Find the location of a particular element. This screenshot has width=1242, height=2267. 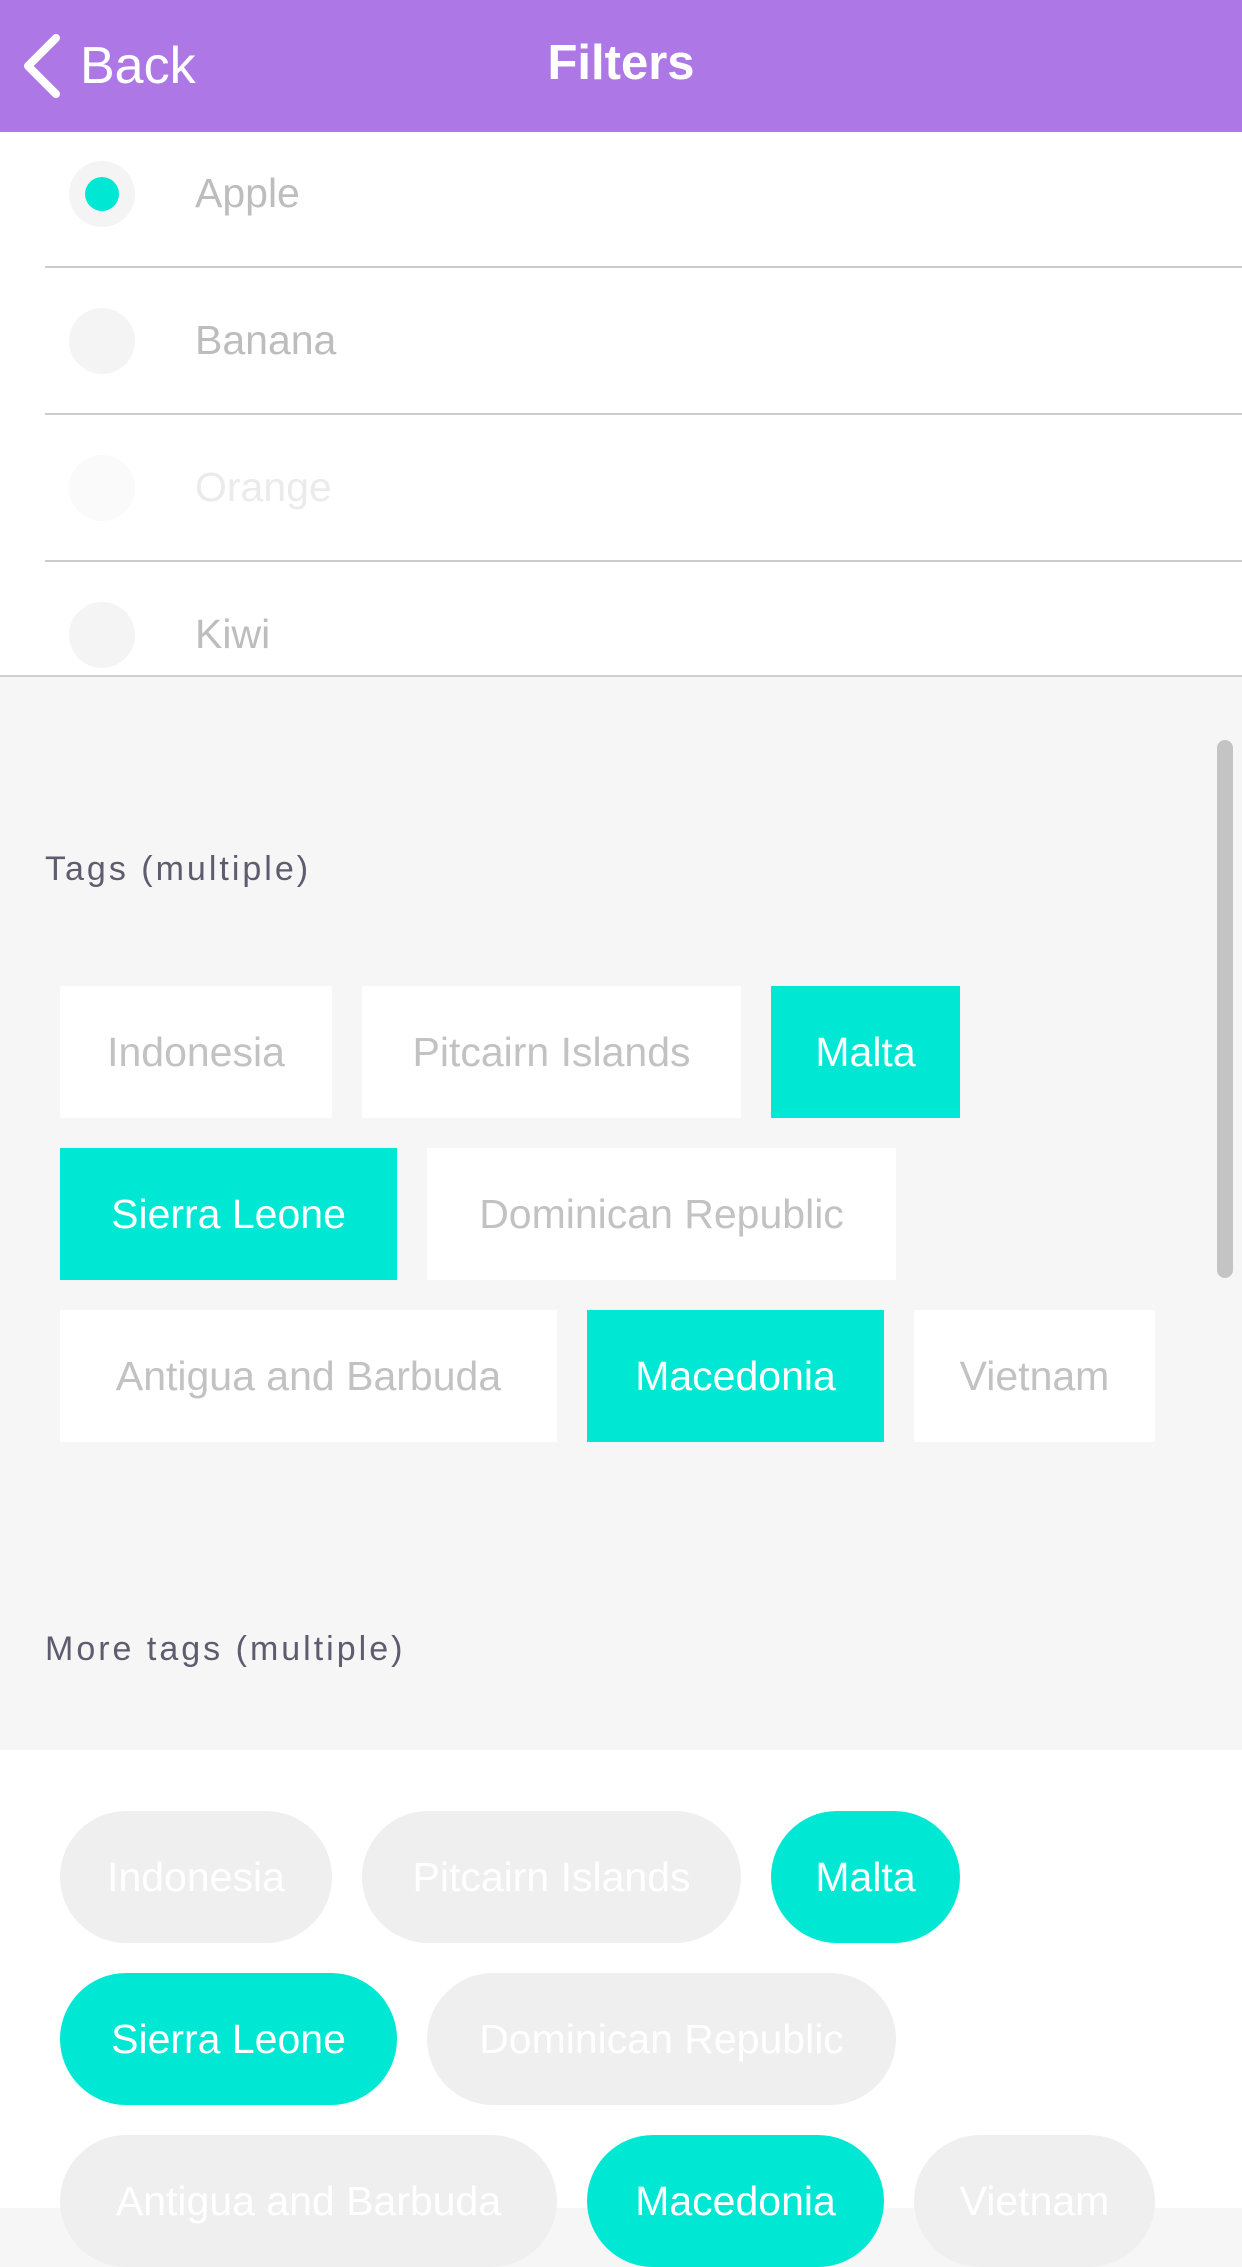

radio-option-kiwi: Kiwi is located at coordinates (643, 618).